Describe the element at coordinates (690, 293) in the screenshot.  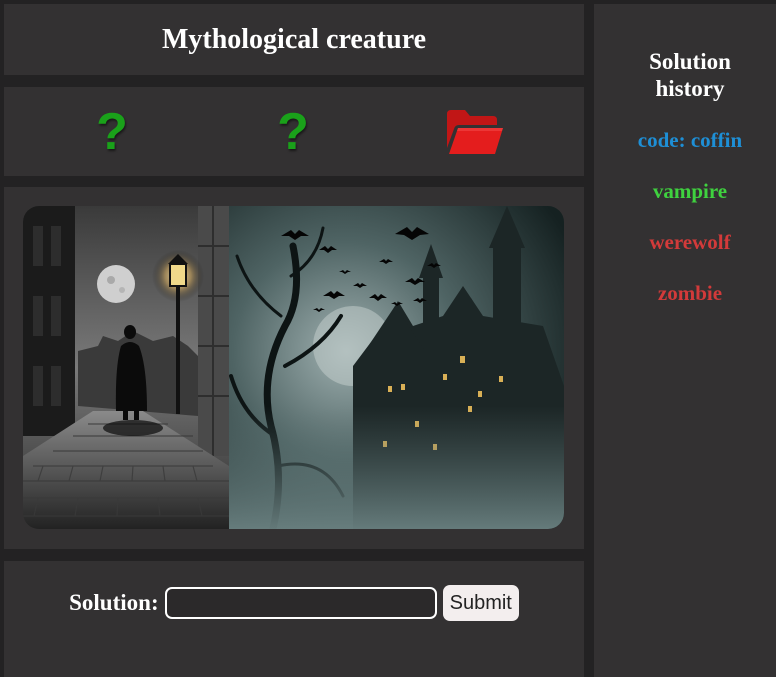
I see `history-item: zombie` at that location.